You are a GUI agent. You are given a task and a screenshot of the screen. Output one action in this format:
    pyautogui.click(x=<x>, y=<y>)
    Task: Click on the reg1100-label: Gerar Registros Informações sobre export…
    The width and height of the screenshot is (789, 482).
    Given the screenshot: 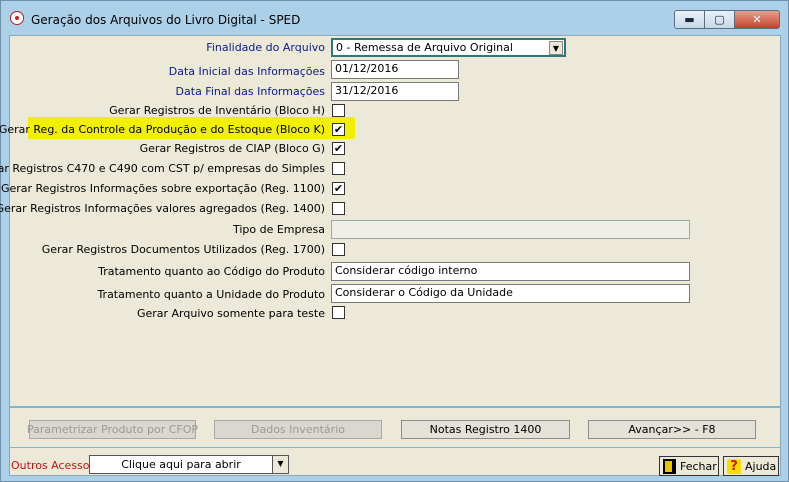 What is the action you would take?
    pyautogui.click(x=162, y=188)
    